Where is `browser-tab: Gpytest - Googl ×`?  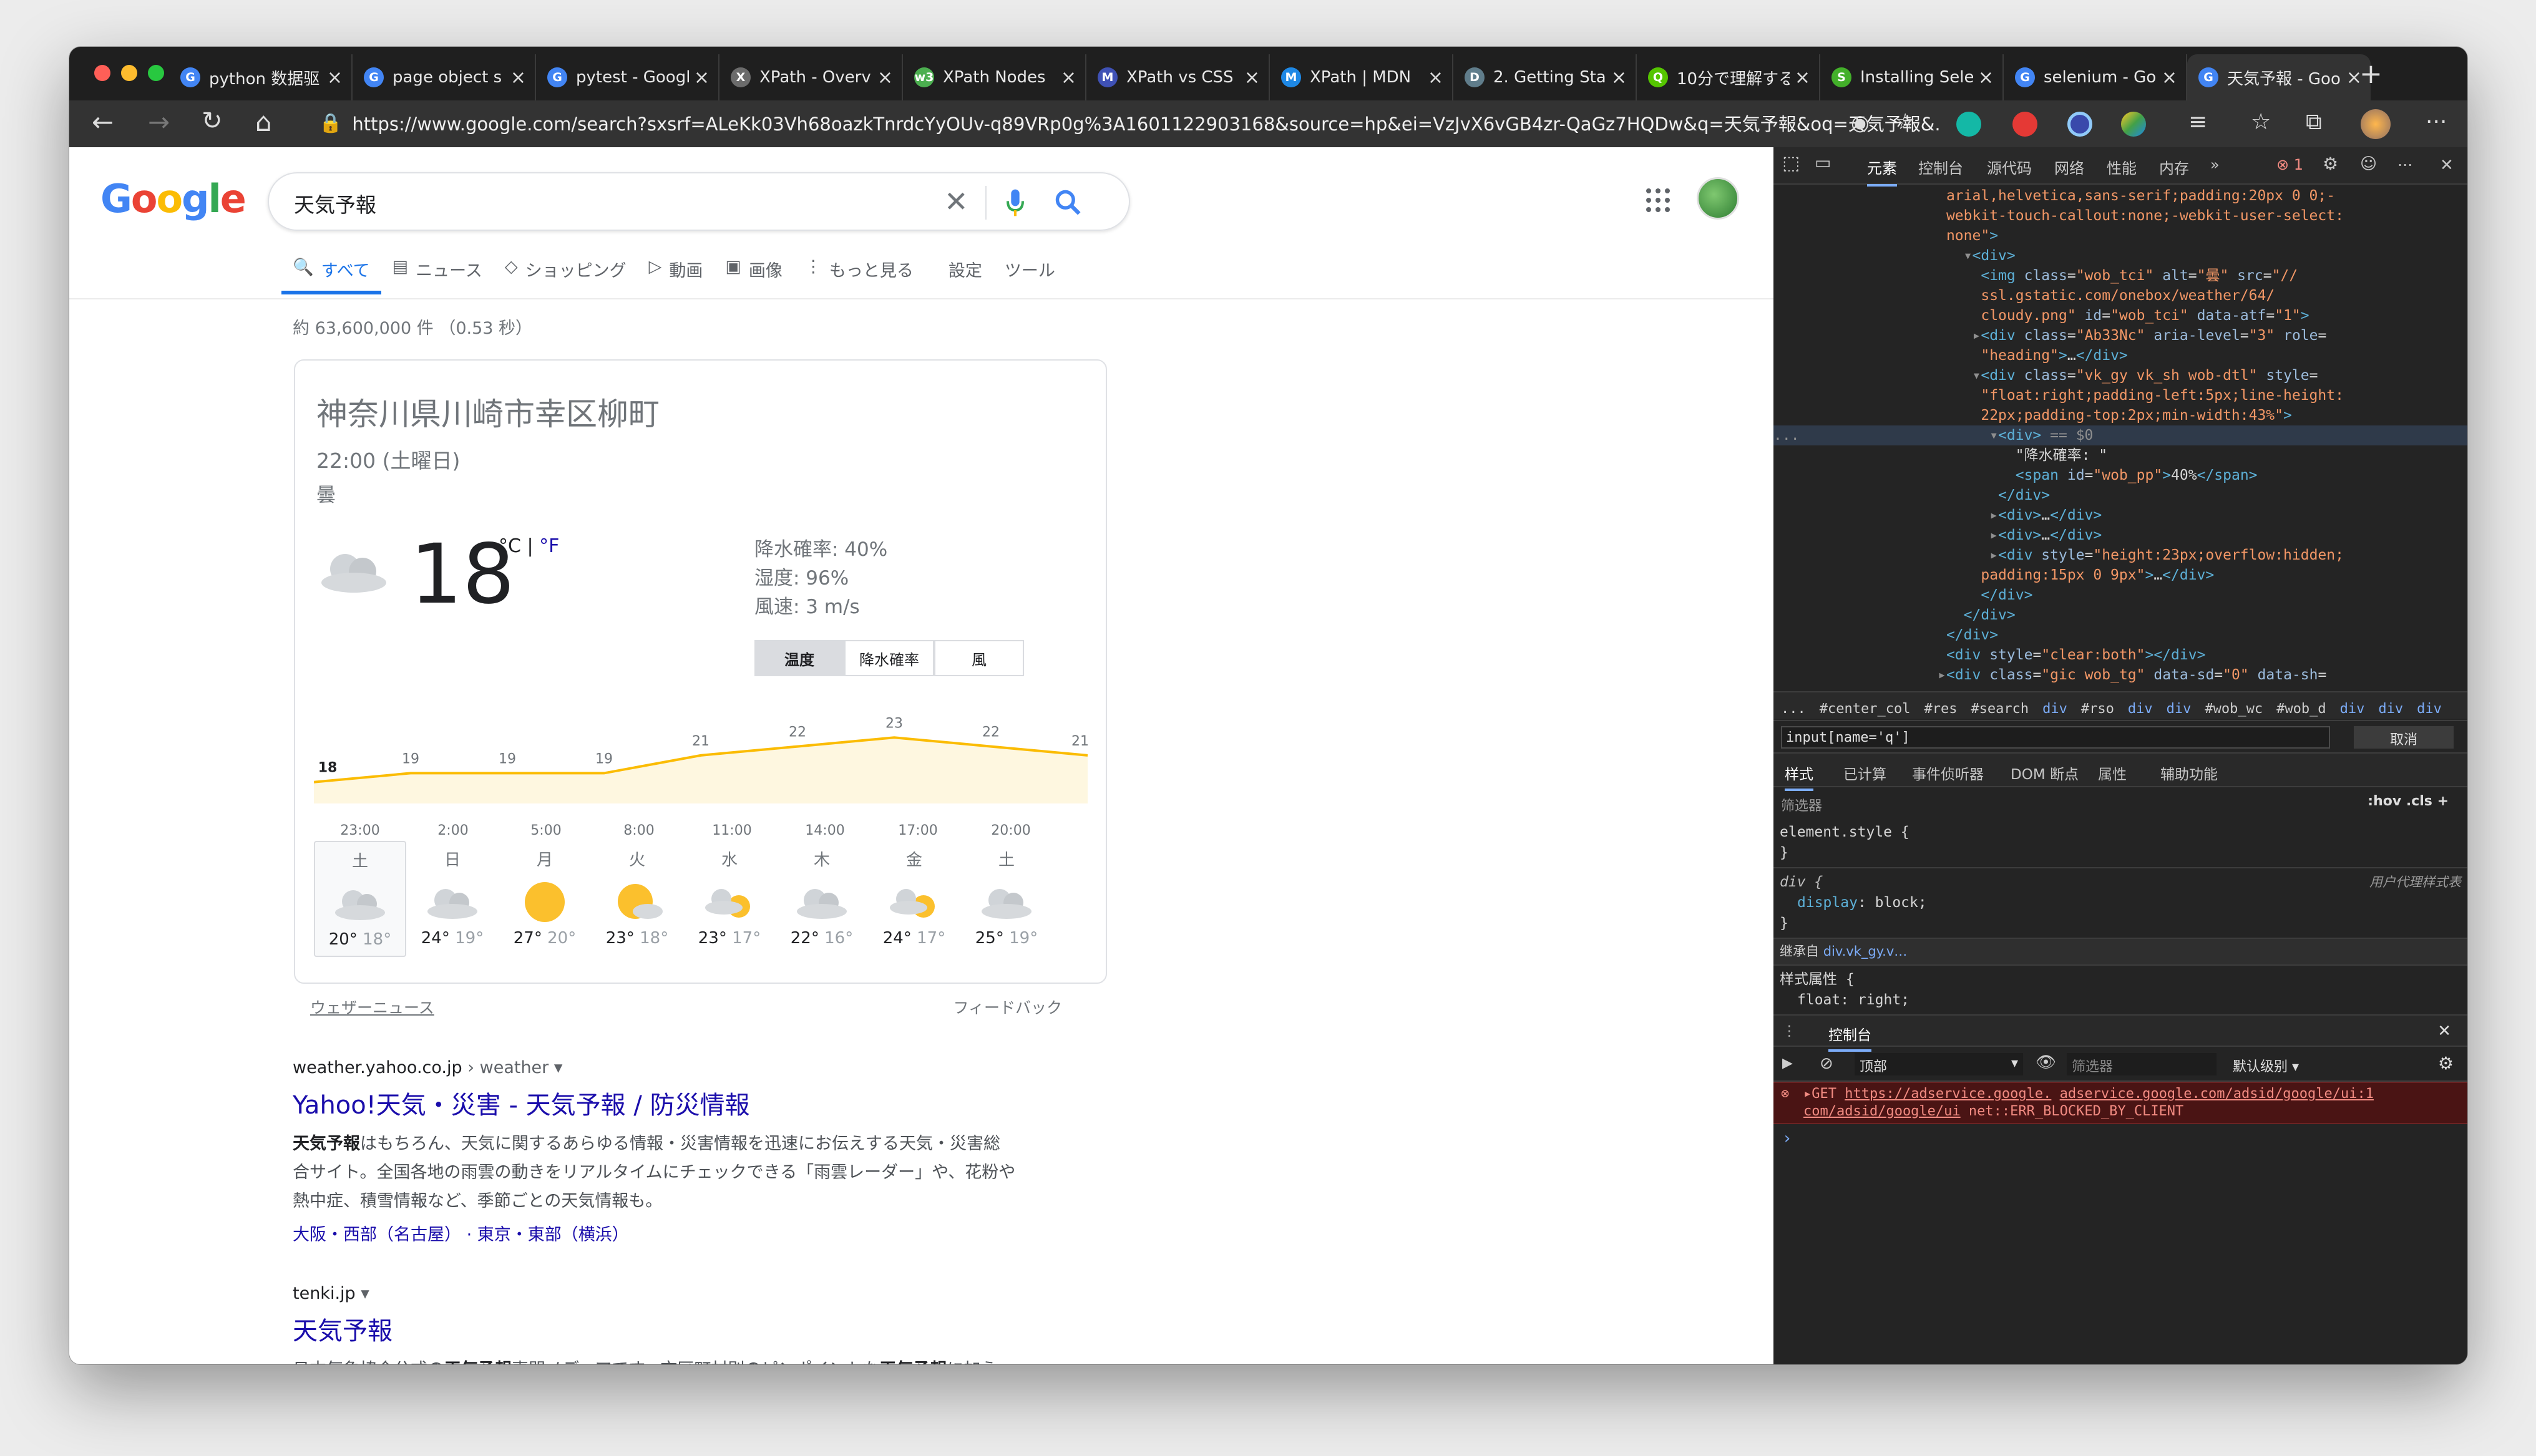
browser-tab: Gpytest - Googl × is located at coordinates (627, 77).